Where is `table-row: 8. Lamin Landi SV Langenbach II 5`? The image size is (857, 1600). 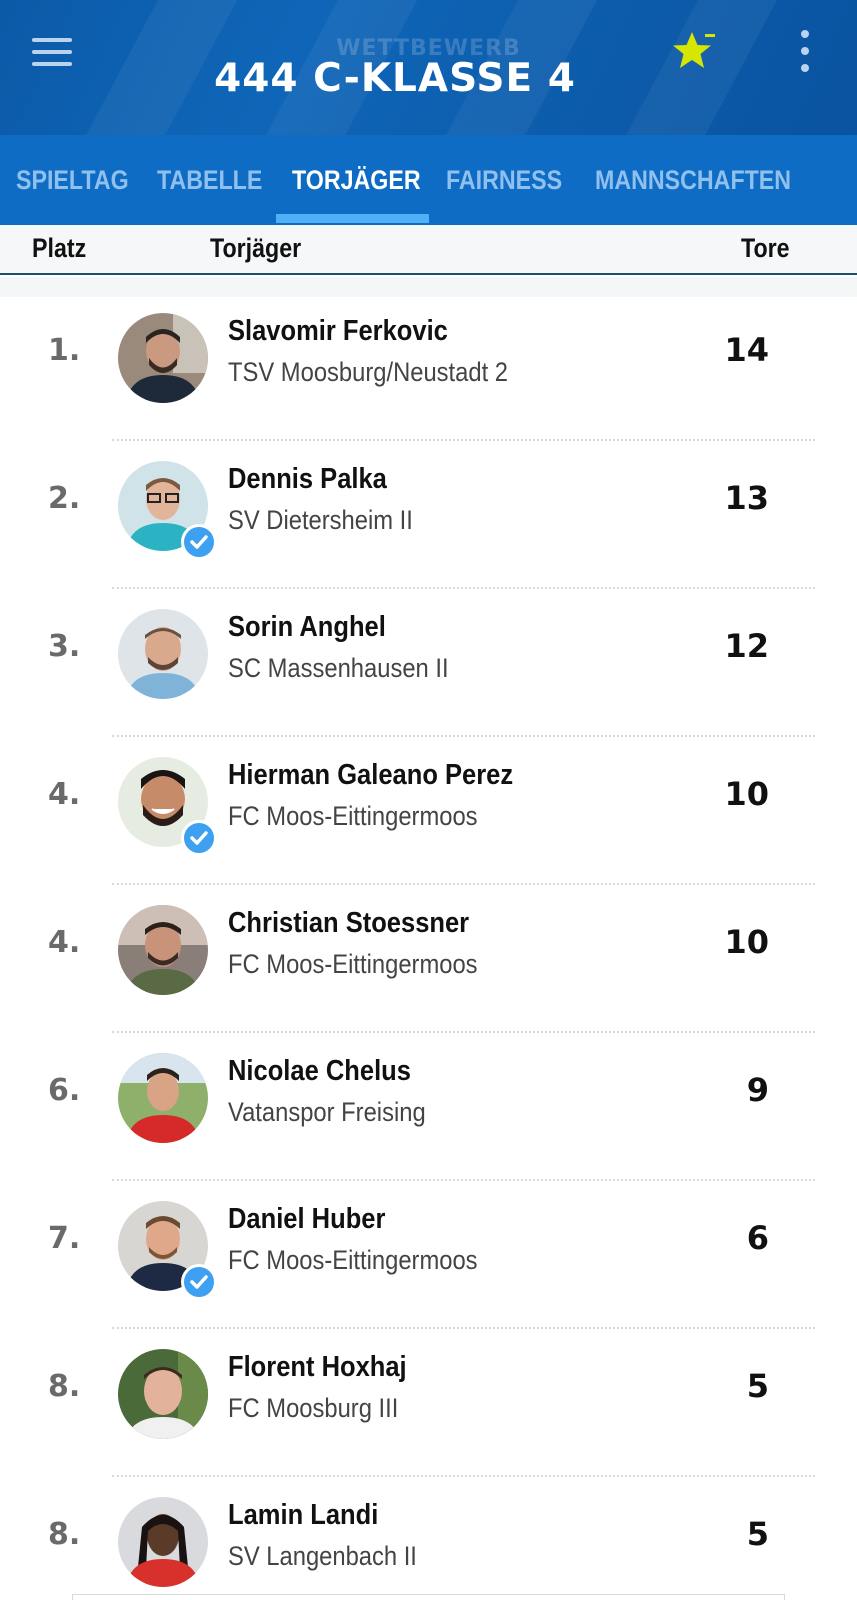 table-row: 8. Lamin Landi SV Langenbach II 5 is located at coordinates (428, 1538).